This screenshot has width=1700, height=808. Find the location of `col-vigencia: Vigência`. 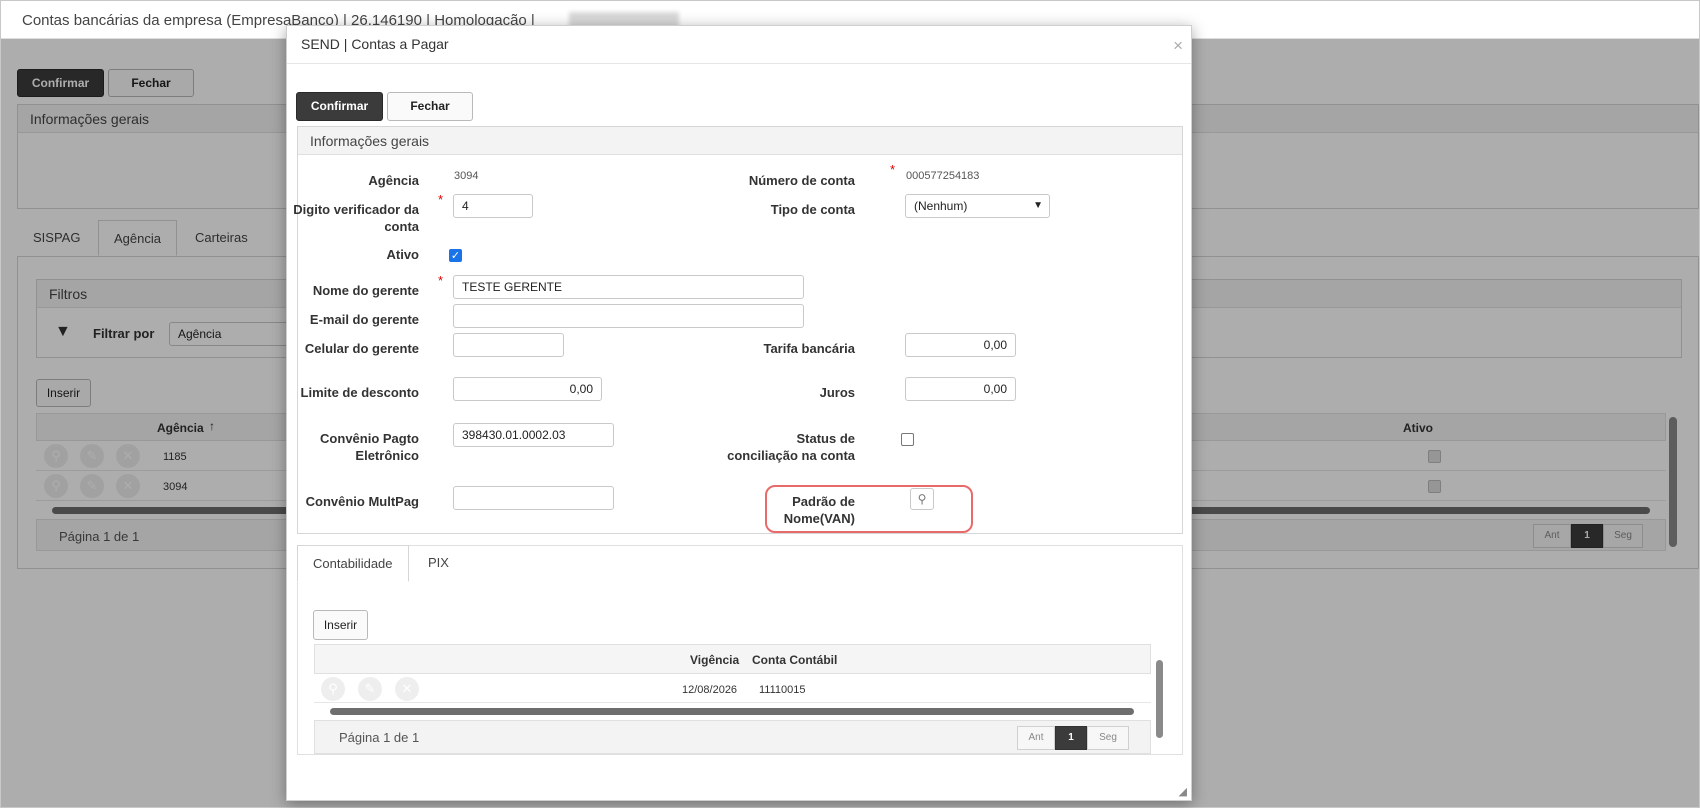

col-vigencia: Vigência is located at coordinates (714, 660).